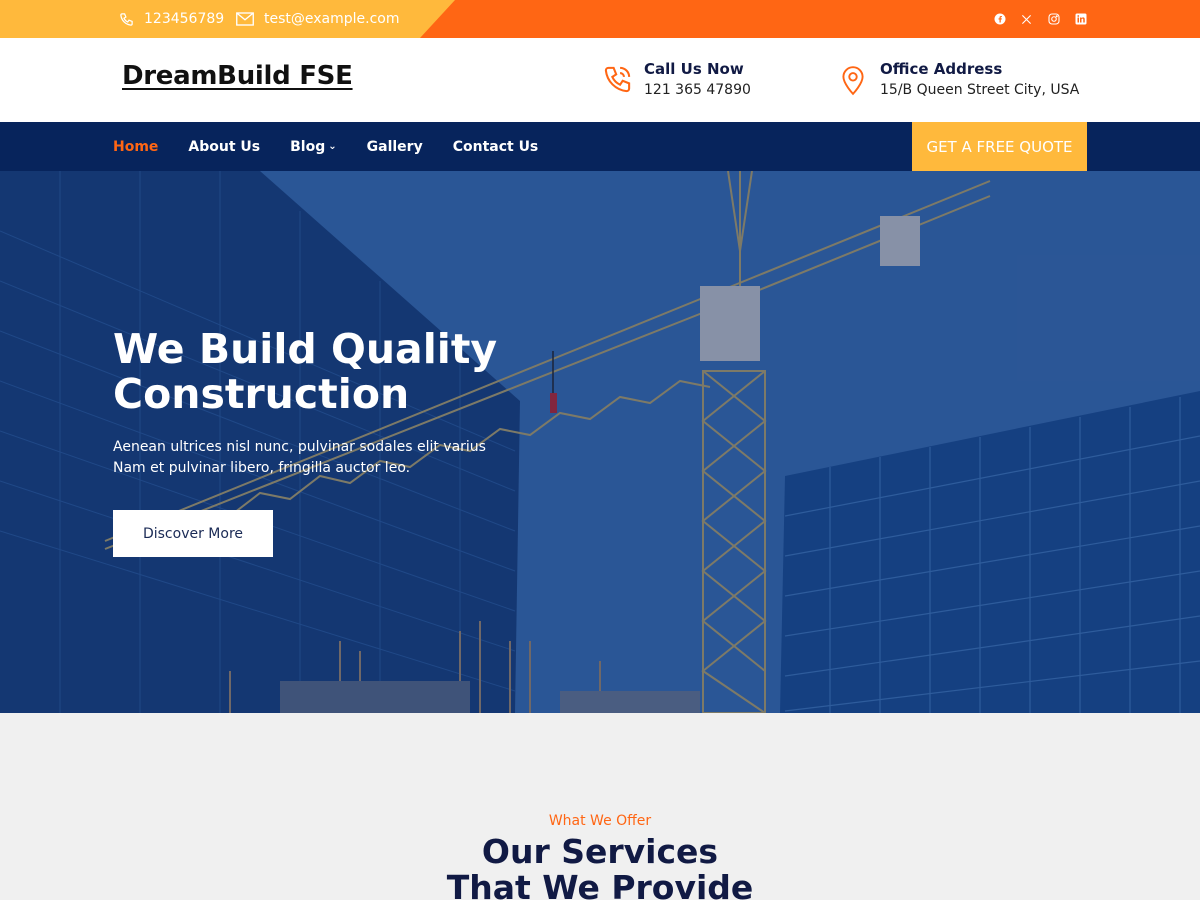 This screenshot has height=900, width=1200. I want to click on chevron-down-icon: ⌄, so click(332, 146).